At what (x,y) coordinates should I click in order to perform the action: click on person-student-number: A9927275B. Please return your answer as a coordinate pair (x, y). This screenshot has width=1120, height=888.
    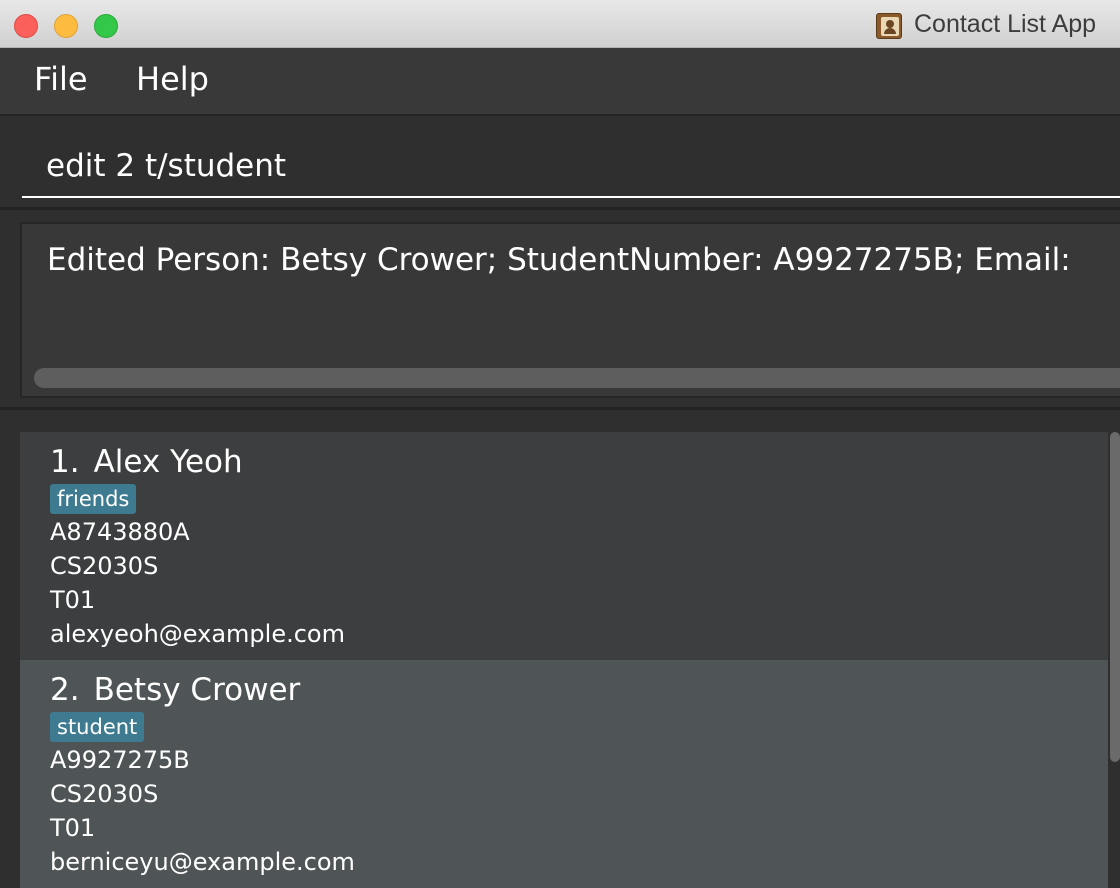
    Looking at the image, I should click on (120, 760).